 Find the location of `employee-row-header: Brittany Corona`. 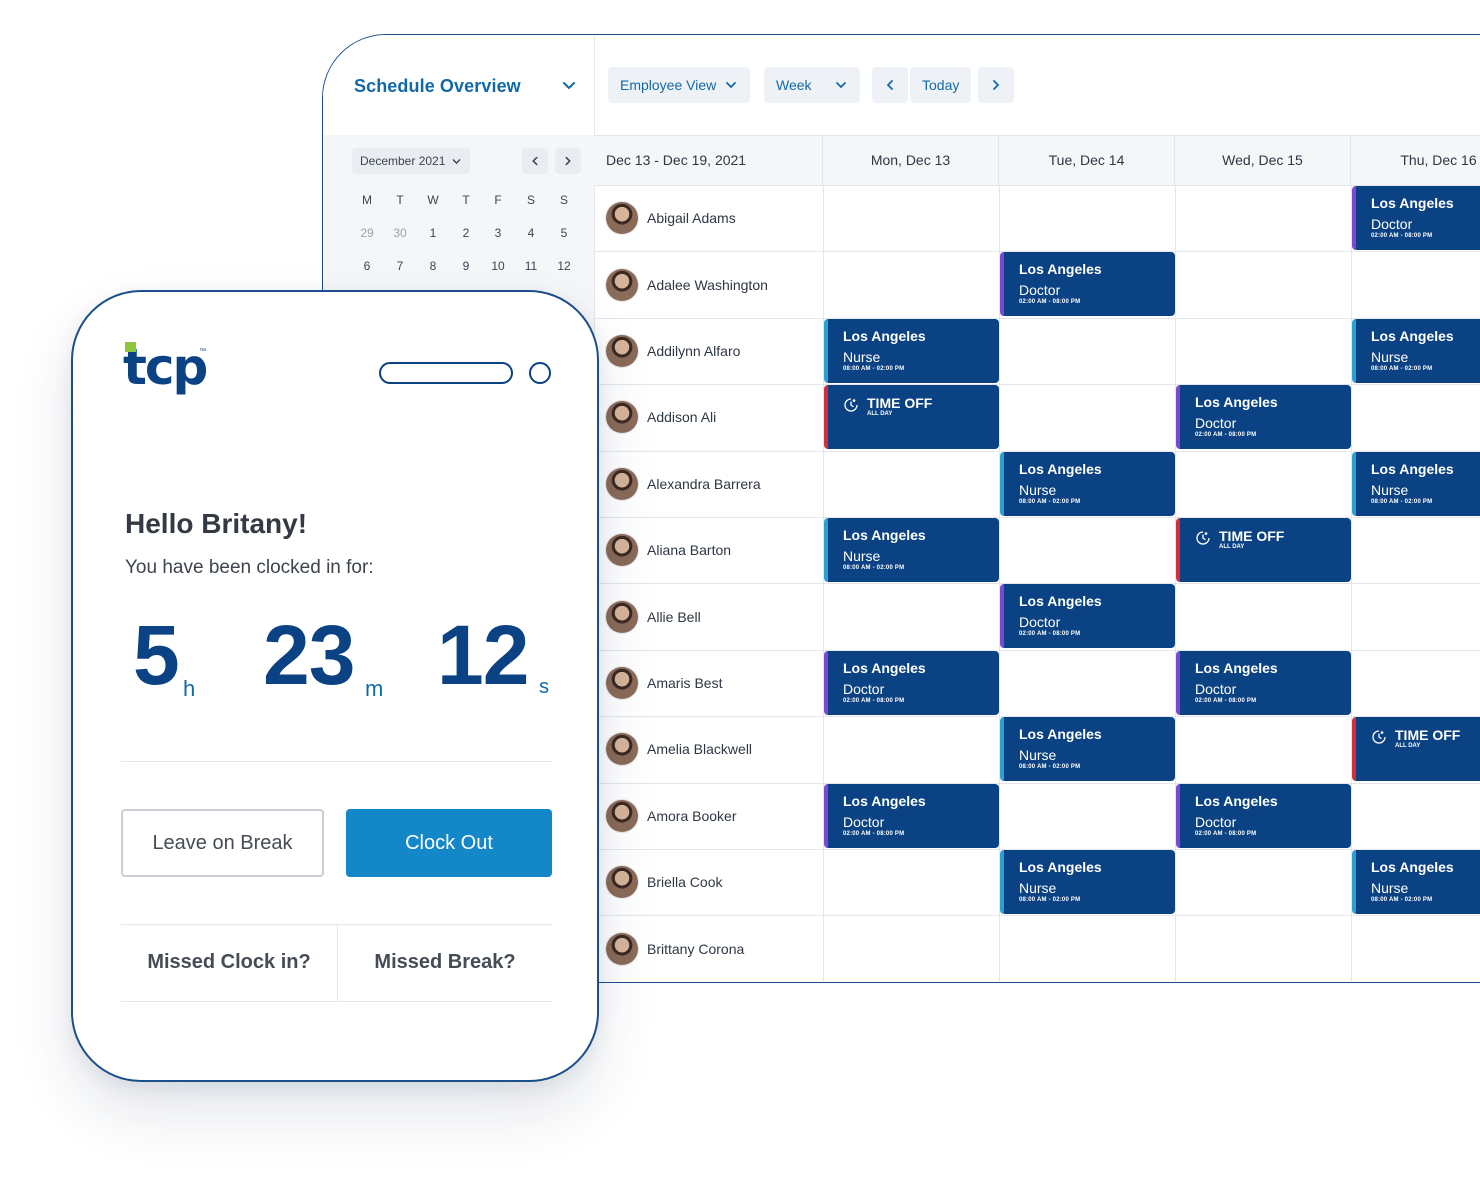

employee-row-header: Brittany Corona is located at coordinates (675, 949).